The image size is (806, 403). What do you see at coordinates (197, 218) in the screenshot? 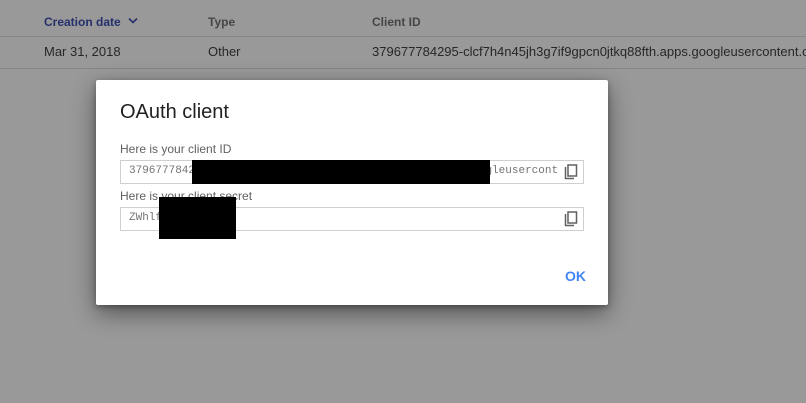
I see `redaction-box-client-secret` at bounding box center [197, 218].